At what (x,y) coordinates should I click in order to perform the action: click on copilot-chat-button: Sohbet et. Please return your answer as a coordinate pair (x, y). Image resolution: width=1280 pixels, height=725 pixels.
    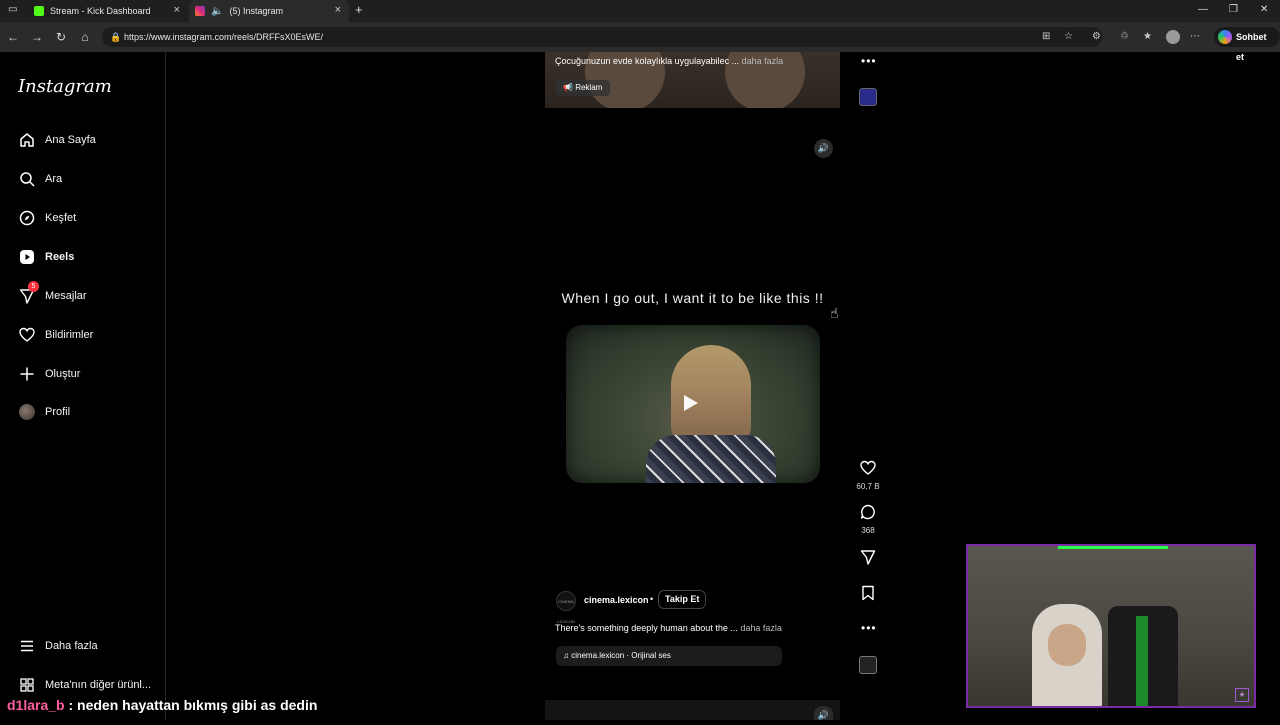
    Looking at the image, I should click on (1247, 44).